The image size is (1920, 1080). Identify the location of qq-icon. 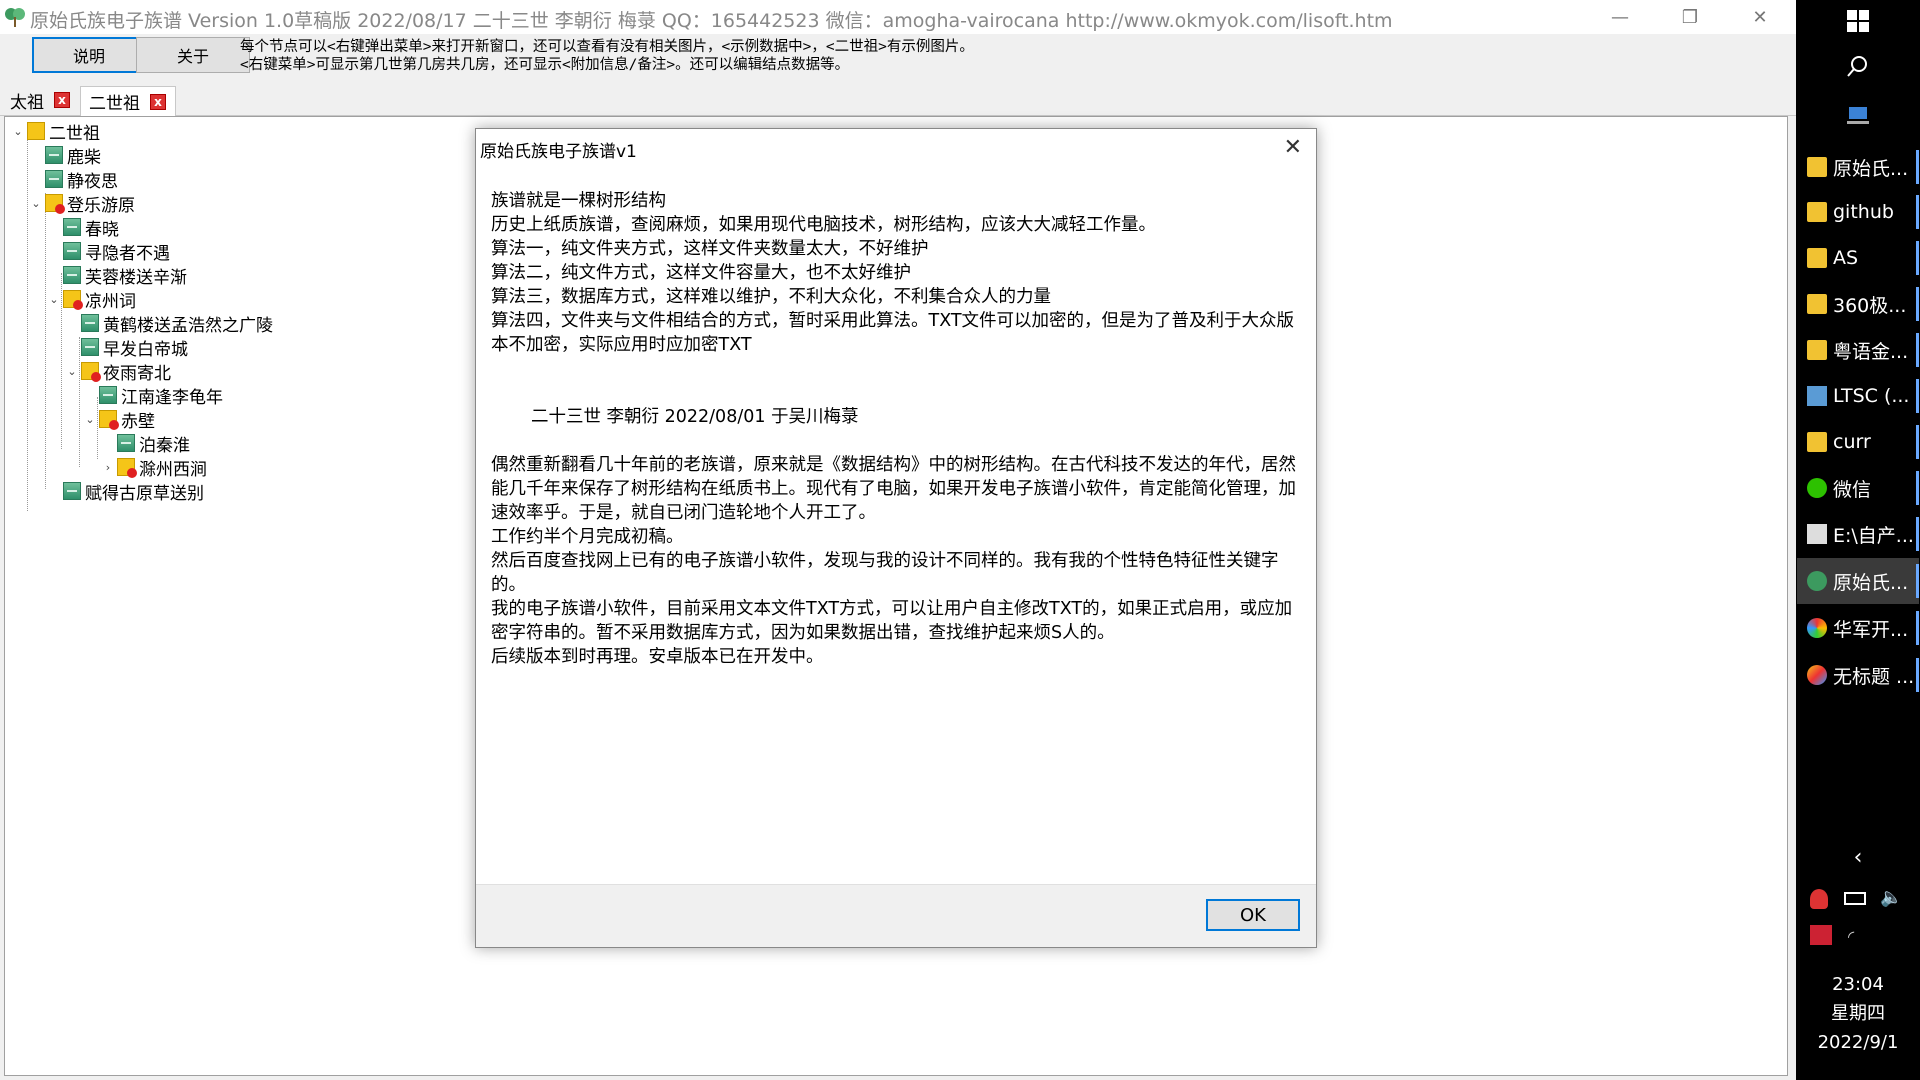
(1819, 899).